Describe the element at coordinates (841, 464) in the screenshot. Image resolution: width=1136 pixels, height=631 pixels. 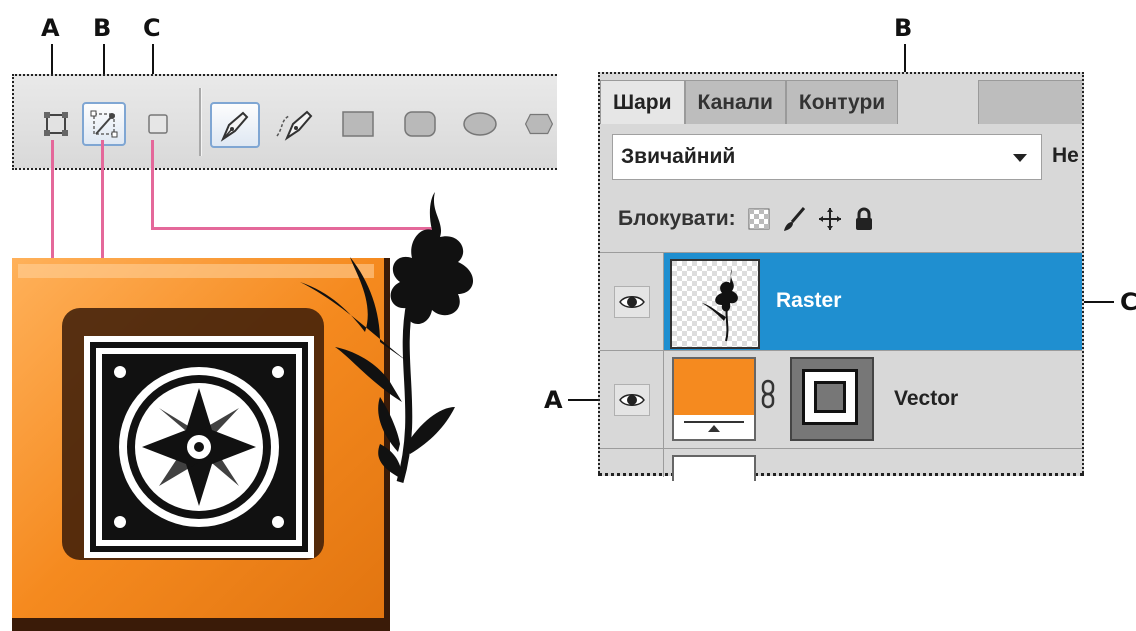
I see `layer-row-partial` at that location.